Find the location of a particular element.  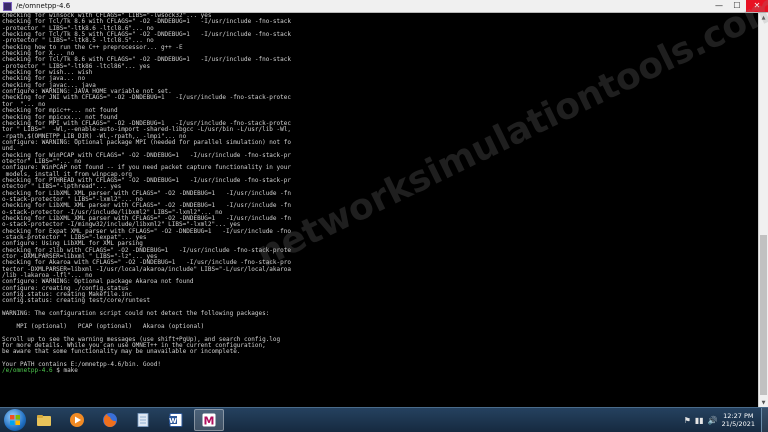

maximize-button: ☐ is located at coordinates (737, 6).